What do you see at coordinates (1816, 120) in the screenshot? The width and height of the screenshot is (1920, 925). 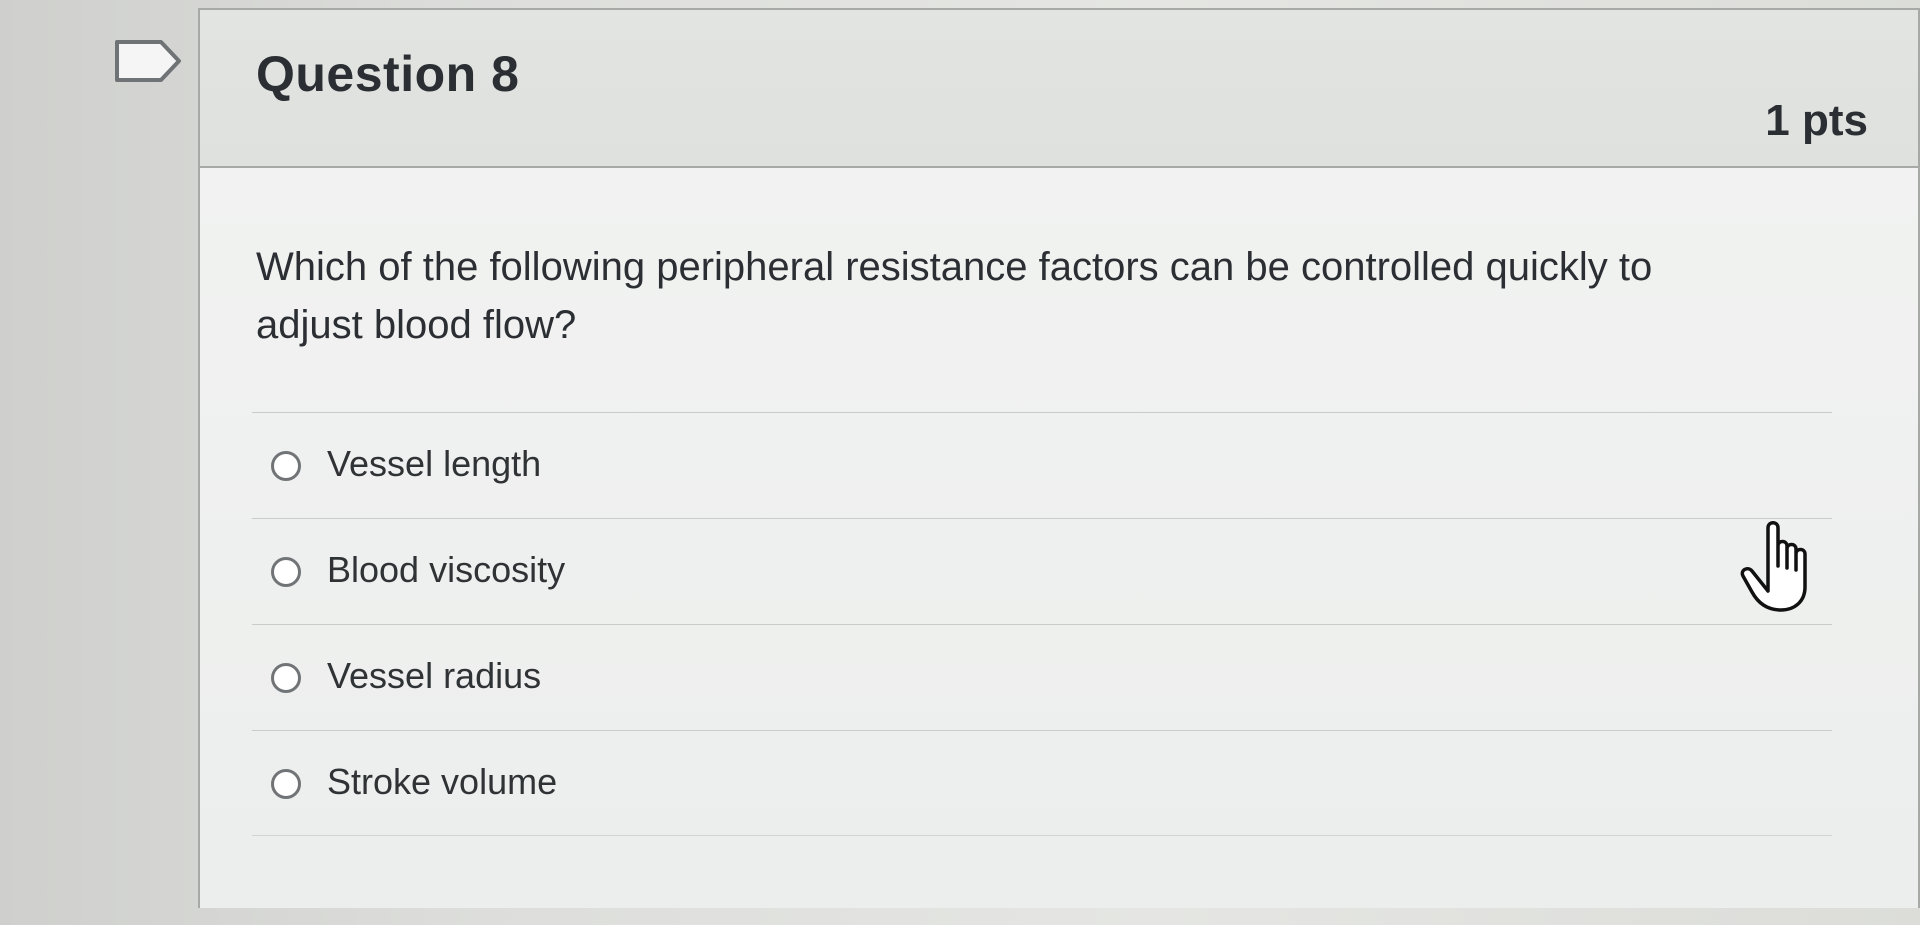 I see `question-points: 1 pts` at bounding box center [1816, 120].